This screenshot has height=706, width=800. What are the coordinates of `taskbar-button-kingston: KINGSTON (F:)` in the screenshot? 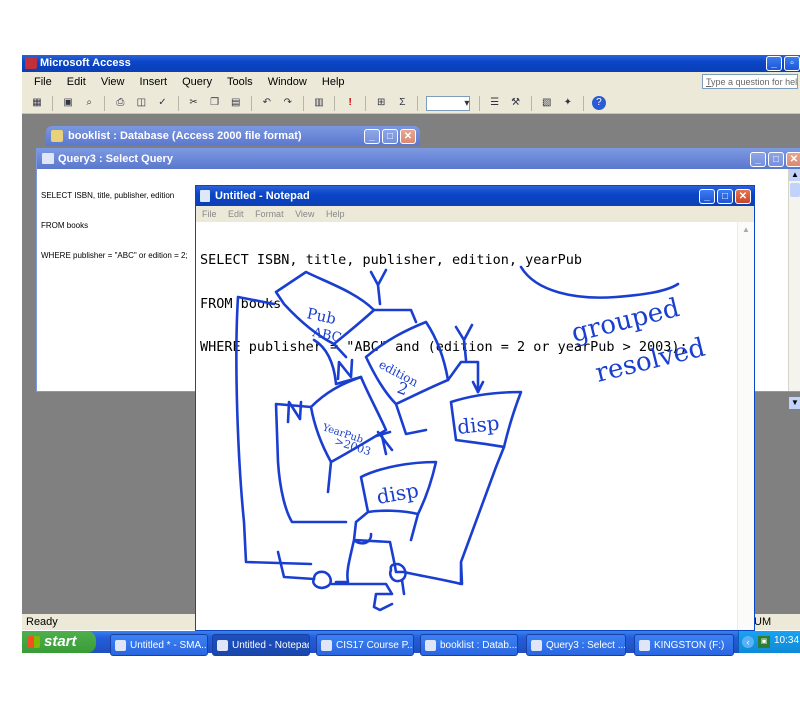 It's located at (684, 645).